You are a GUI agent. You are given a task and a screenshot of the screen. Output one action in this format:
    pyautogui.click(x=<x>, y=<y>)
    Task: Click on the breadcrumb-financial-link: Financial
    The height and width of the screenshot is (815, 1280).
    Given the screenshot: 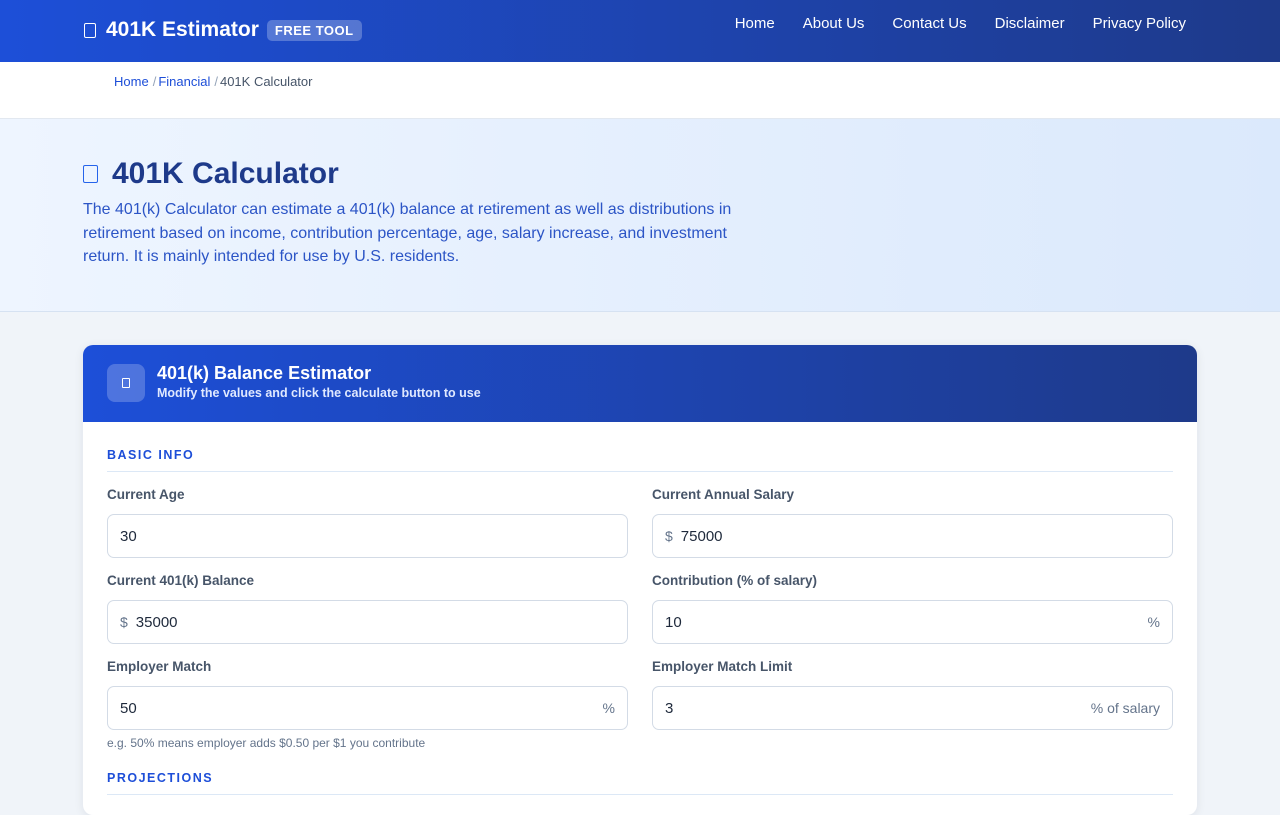 What is the action you would take?
    pyautogui.click(x=184, y=81)
    